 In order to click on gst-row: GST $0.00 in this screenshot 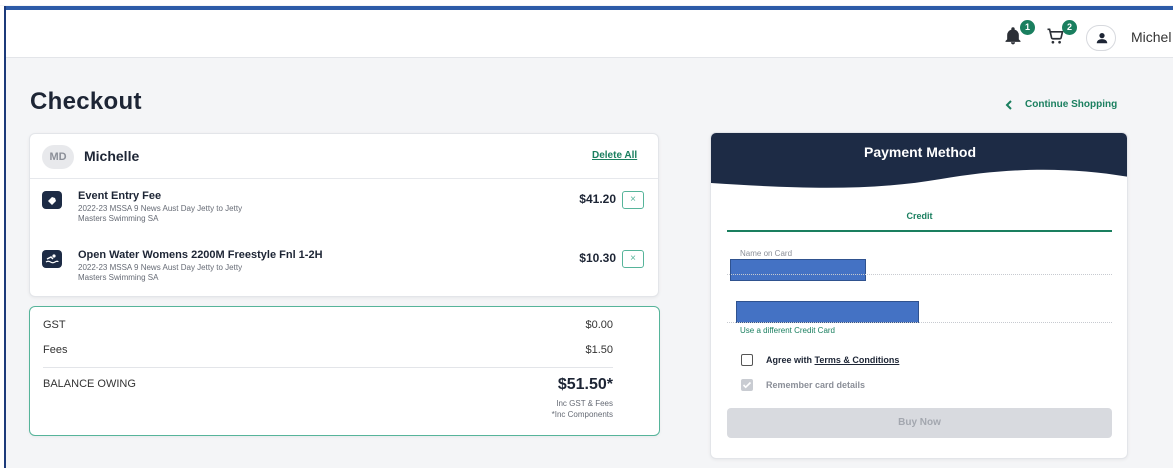, I will do `click(328, 325)`.